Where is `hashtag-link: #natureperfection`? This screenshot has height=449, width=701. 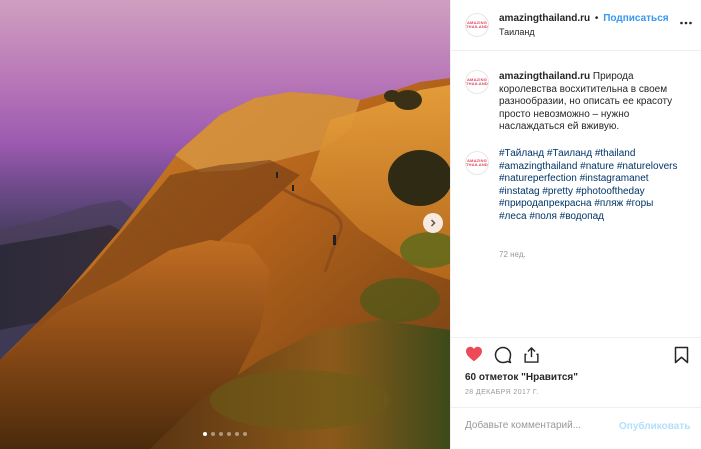 hashtag-link: #natureperfection is located at coordinates (539, 178).